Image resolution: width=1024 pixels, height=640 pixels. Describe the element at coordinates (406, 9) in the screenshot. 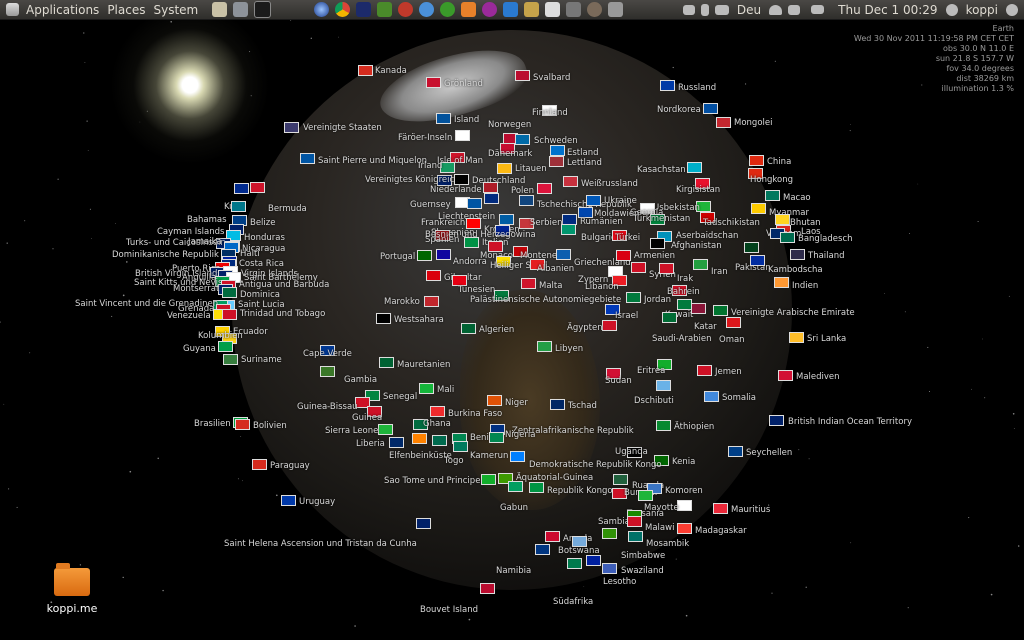

I see `cherry-launcher-icon` at that location.